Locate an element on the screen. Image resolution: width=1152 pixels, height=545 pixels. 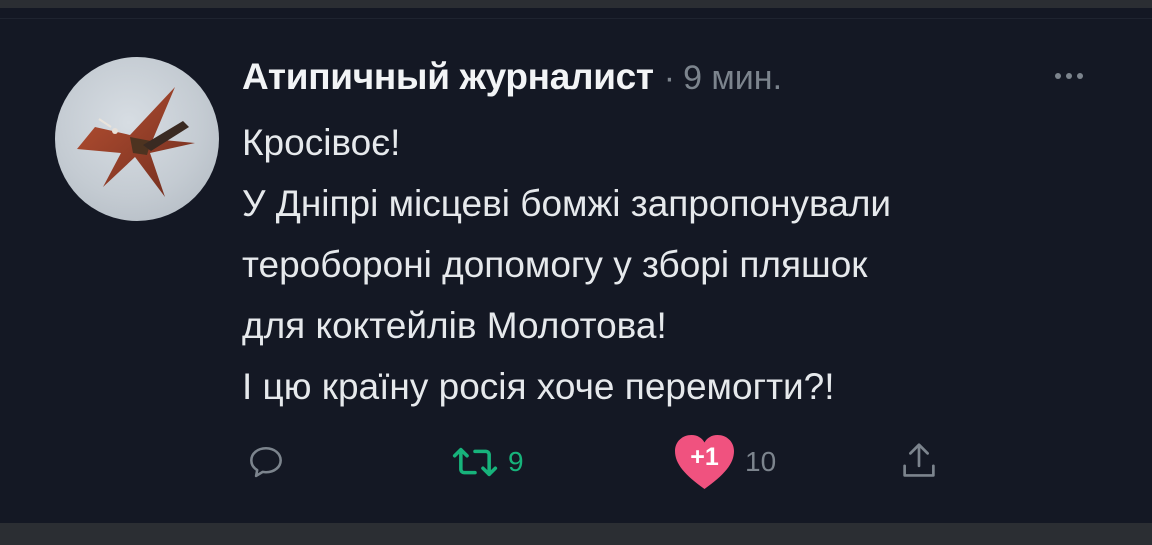
more-icon is located at coordinates (1069, 76).